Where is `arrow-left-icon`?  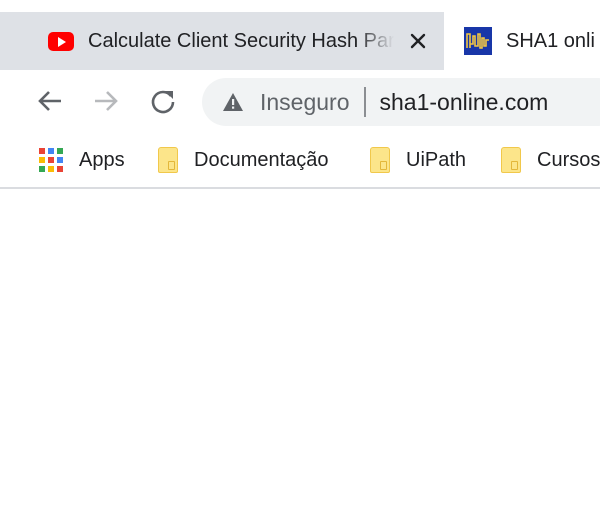 arrow-left-icon is located at coordinates (49, 101).